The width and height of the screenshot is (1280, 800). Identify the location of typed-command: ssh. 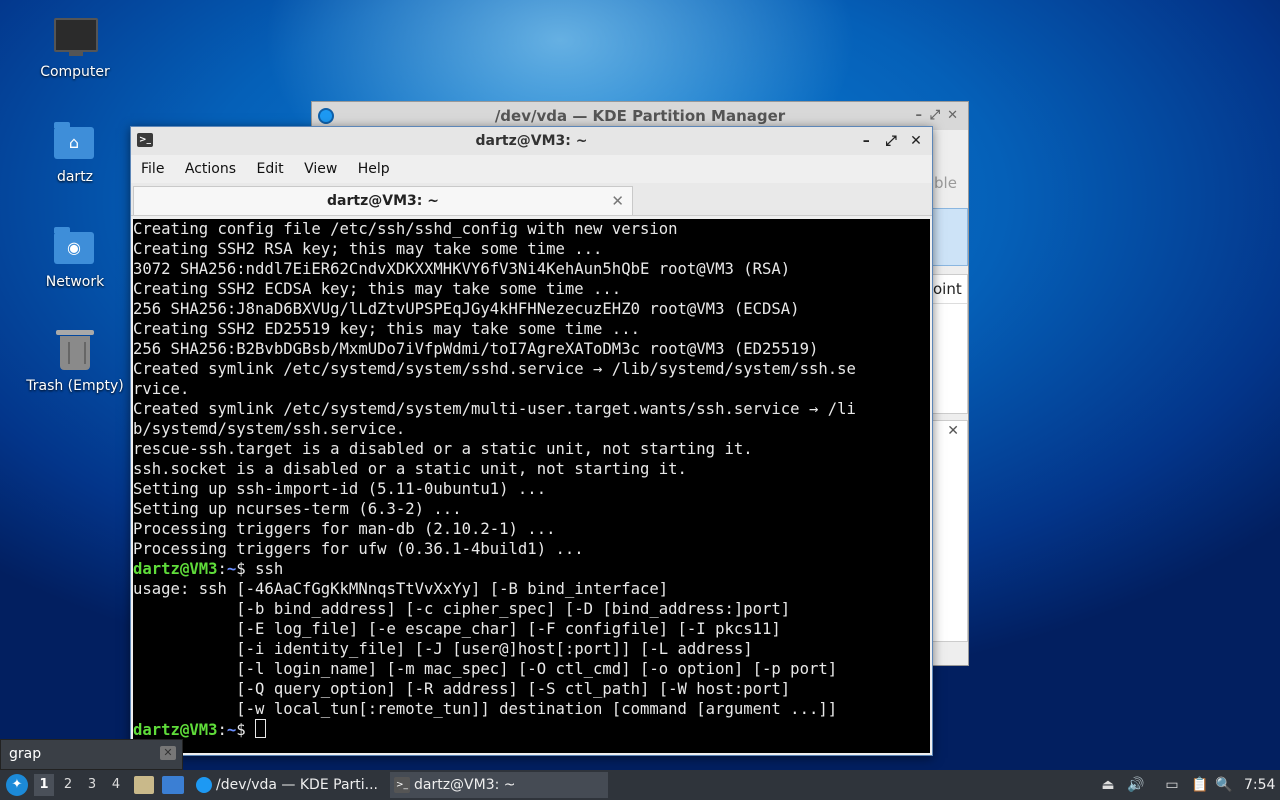
(269, 569).